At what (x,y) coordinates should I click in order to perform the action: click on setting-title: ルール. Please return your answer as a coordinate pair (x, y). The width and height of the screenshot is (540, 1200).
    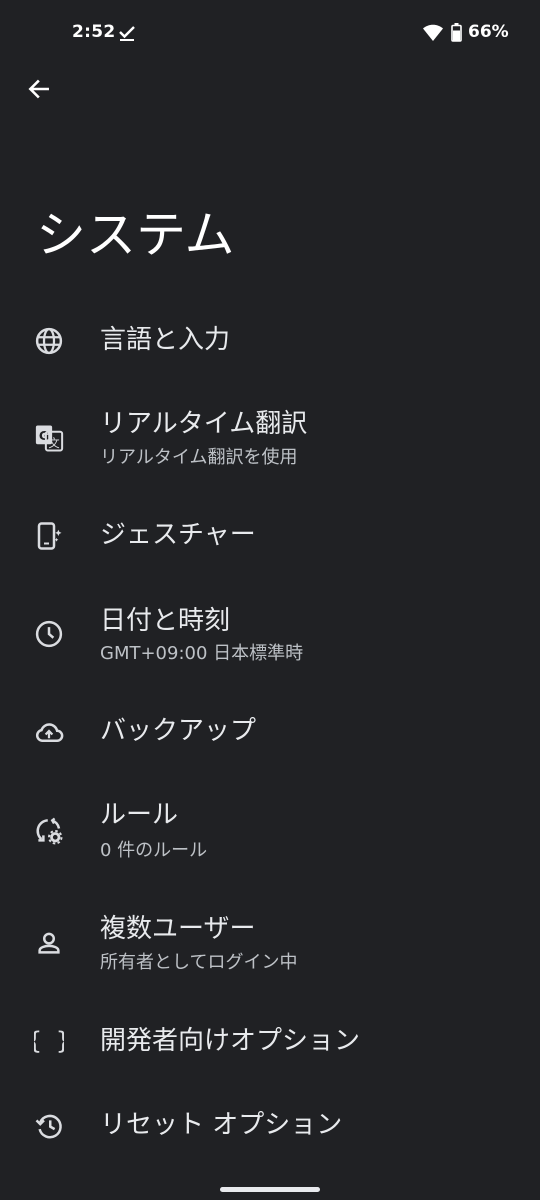
    Looking at the image, I should click on (139, 815).